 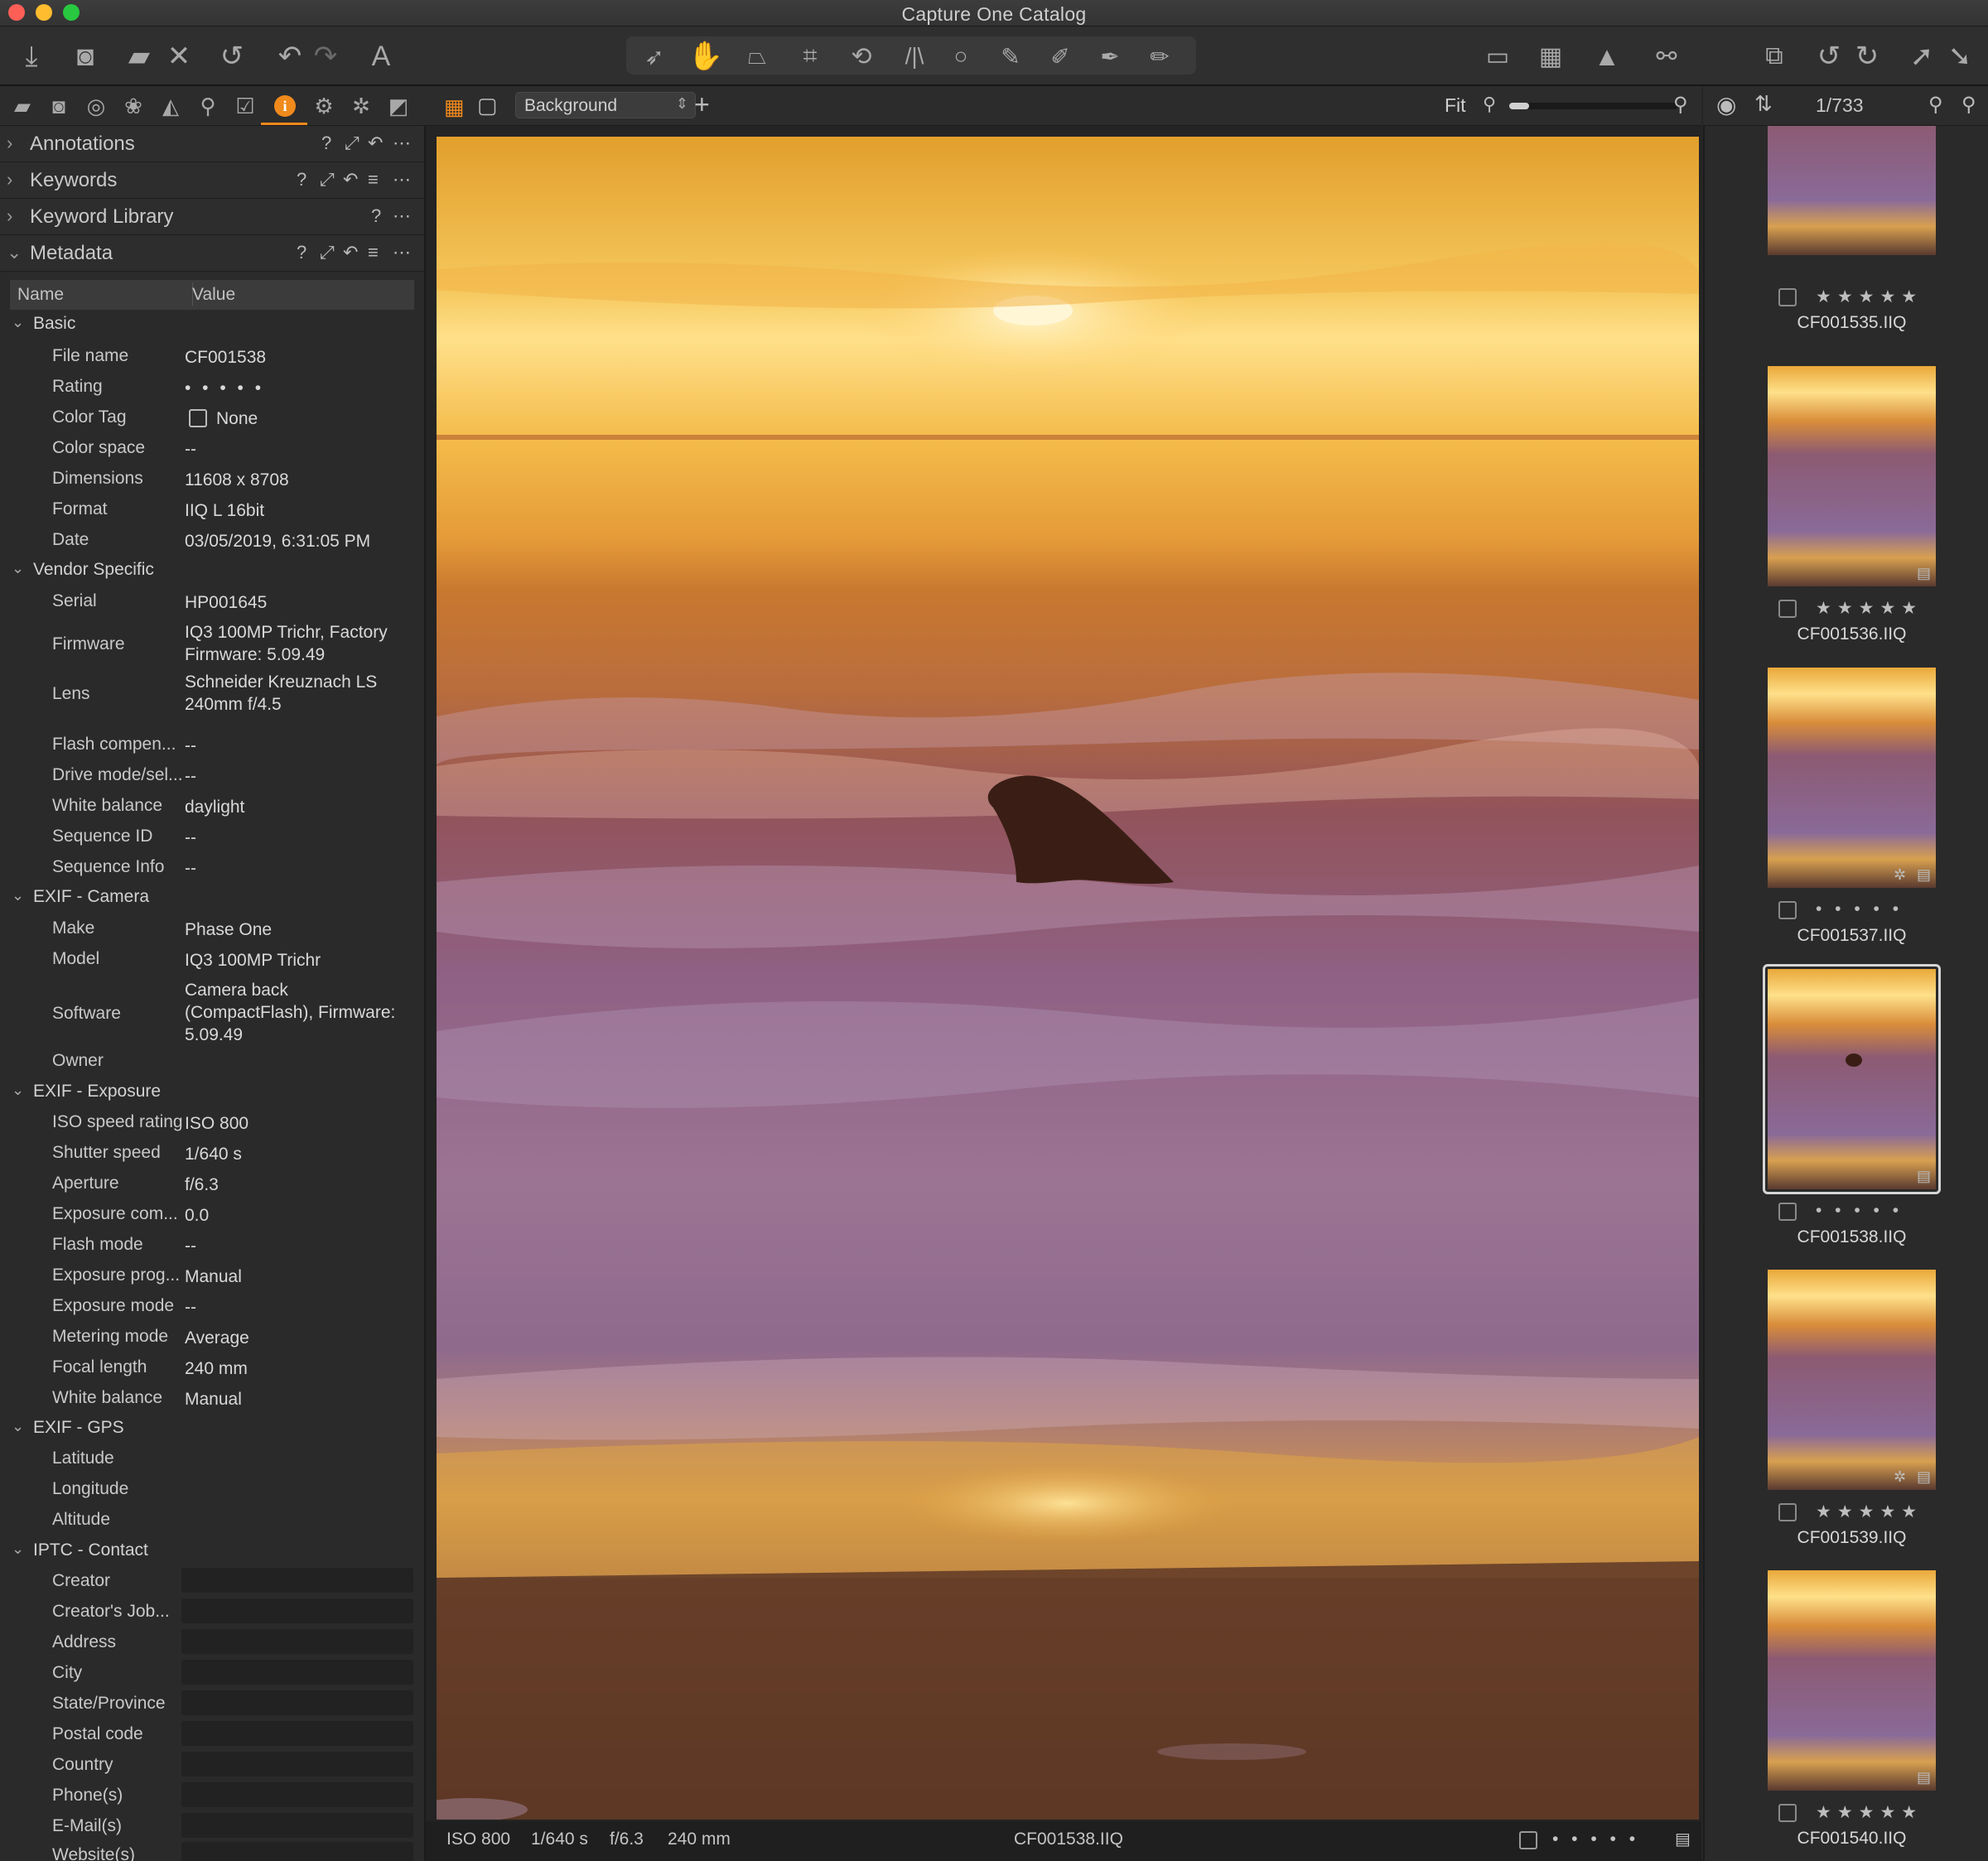 I want to click on radial-mask-icon: ✒, so click(x=1110, y=57).